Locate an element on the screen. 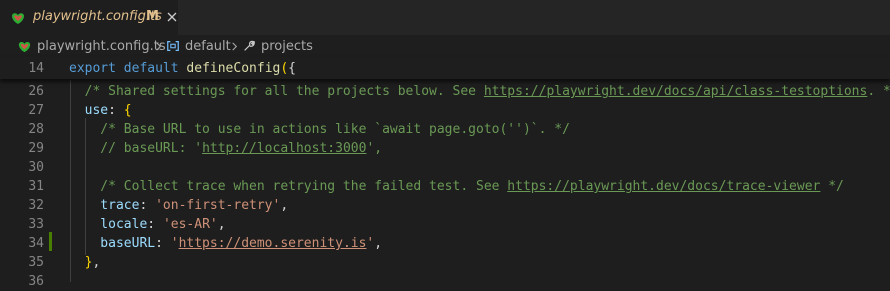 The width and height of the screenshot is (890, 291). code-text: use: { is located at coordinates (100, 110).